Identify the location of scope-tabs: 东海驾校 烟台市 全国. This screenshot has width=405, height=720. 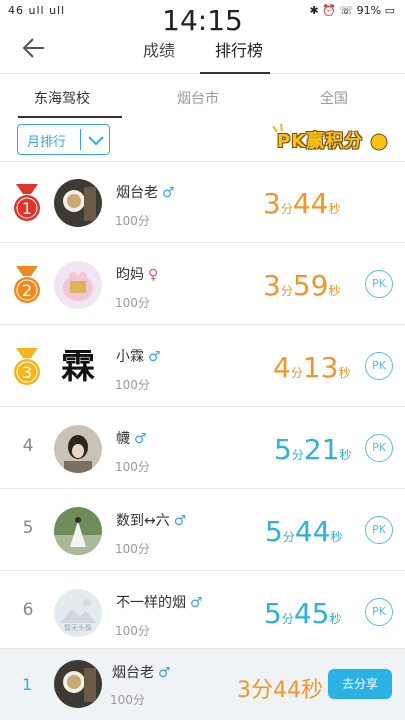
(202, 97).